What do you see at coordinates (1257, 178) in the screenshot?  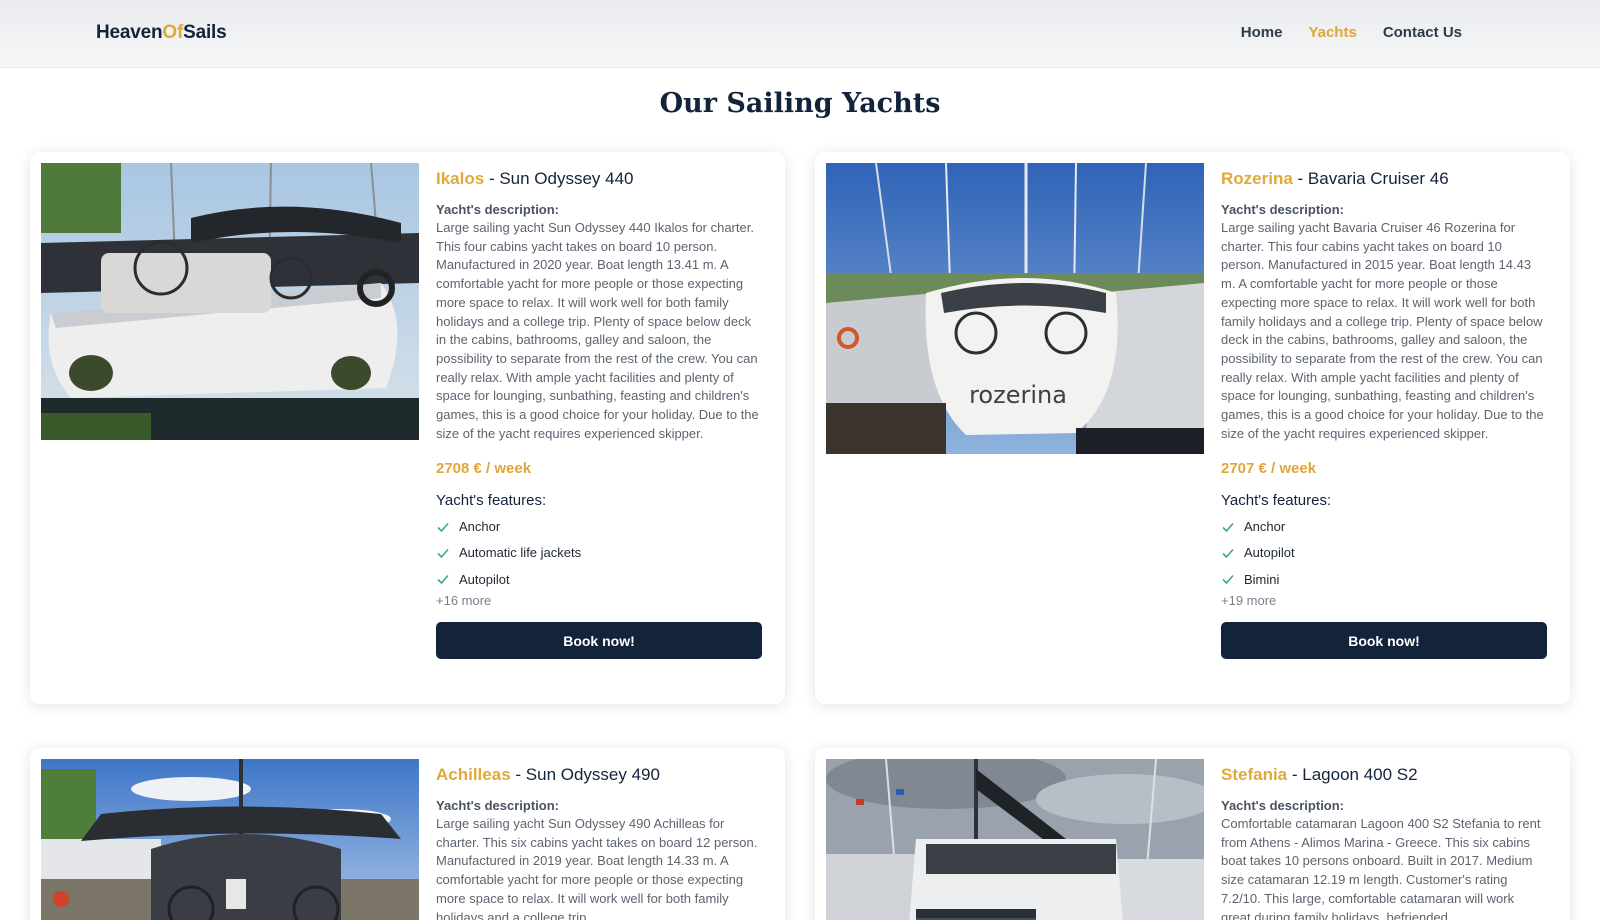 I see `yacht-name: Rozerina` at bounding box center [1257, 178].